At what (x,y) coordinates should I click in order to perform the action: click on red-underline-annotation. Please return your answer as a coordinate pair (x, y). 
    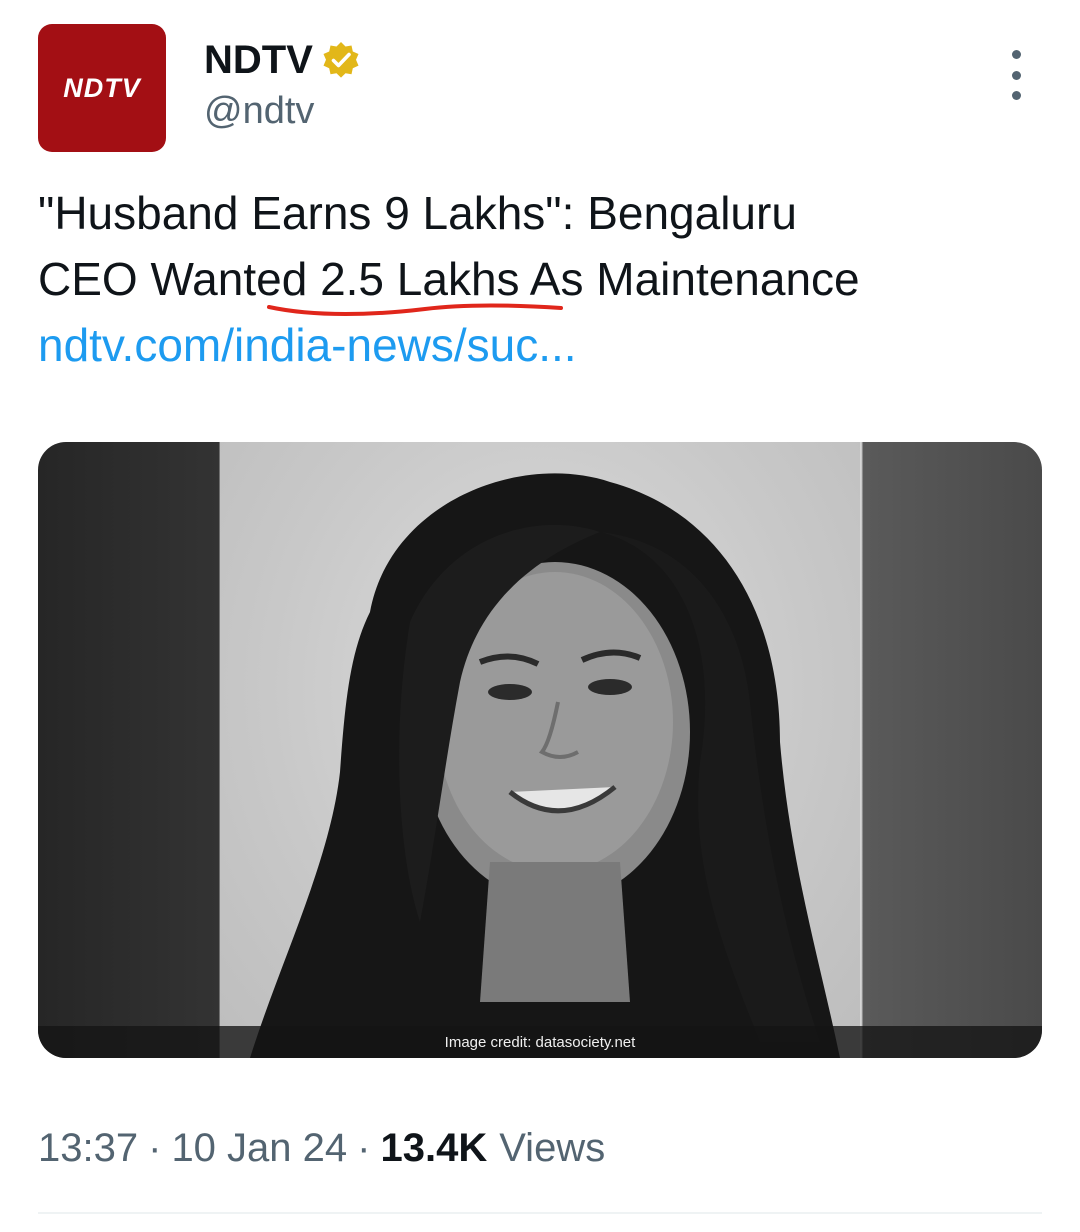
    Looking at the image, I should click on (415, 309).